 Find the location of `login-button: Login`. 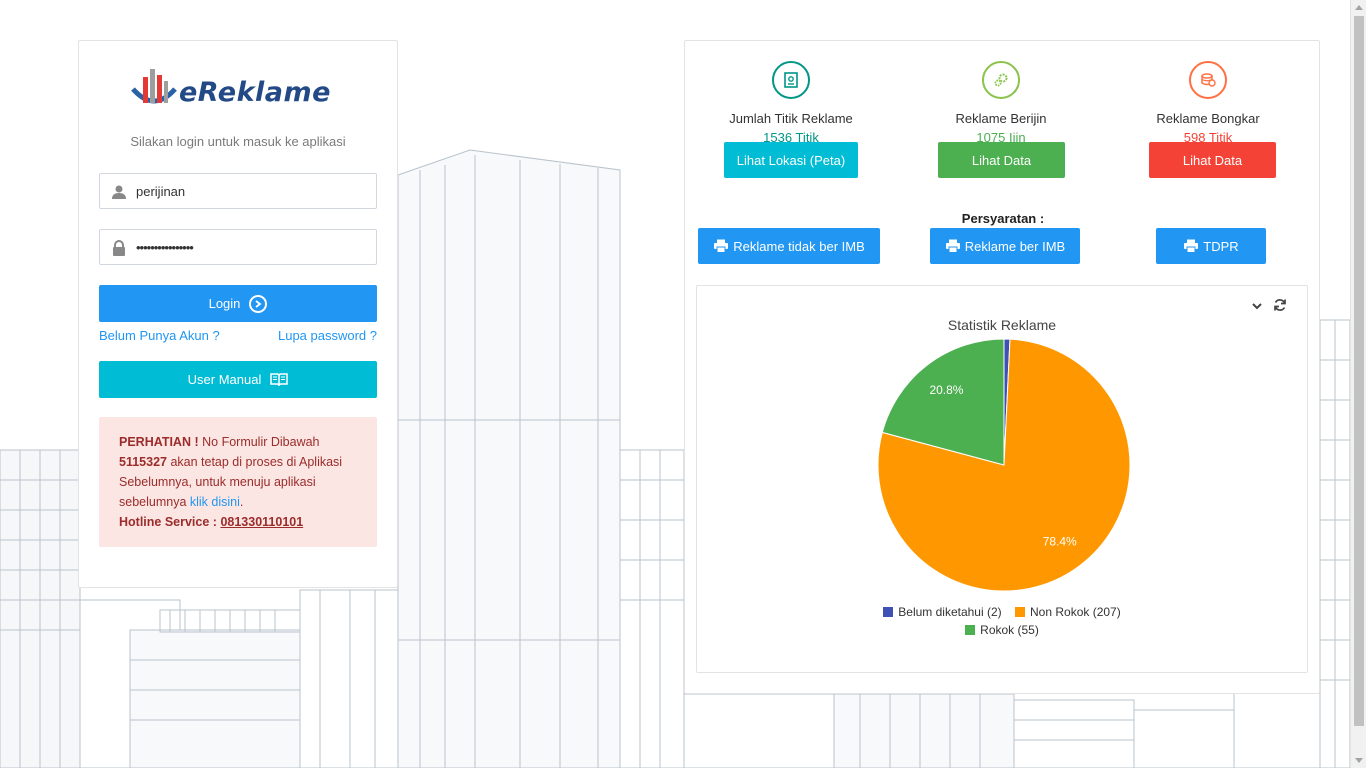

login-button: Login is located at coordinates (238, 303).